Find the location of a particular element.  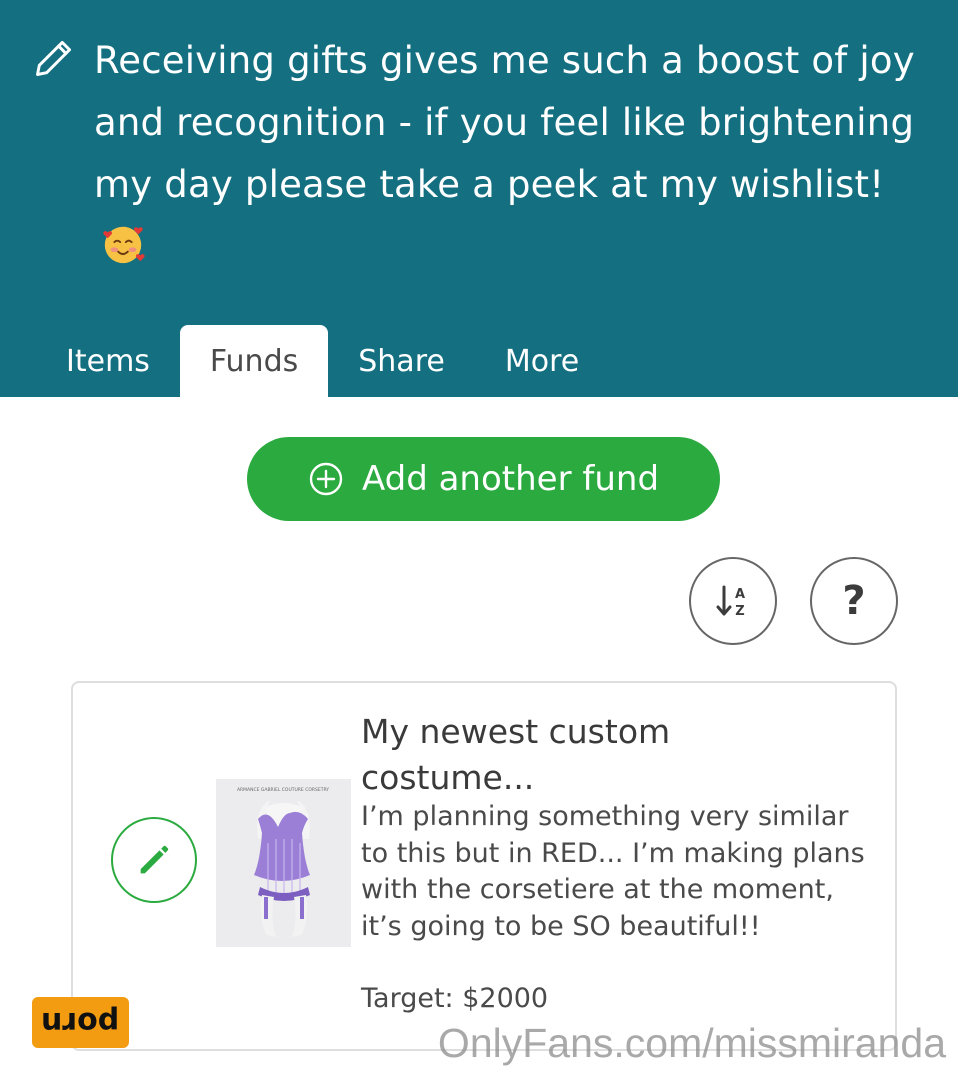

sort-glyph-a: A is located at coordinates (740, 594).